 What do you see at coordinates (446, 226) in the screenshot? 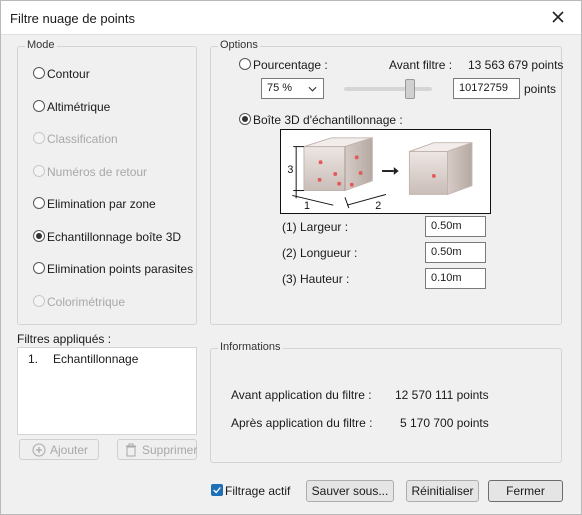
I see `largeur-value: 0.50m` at bounding box center [446, 226].